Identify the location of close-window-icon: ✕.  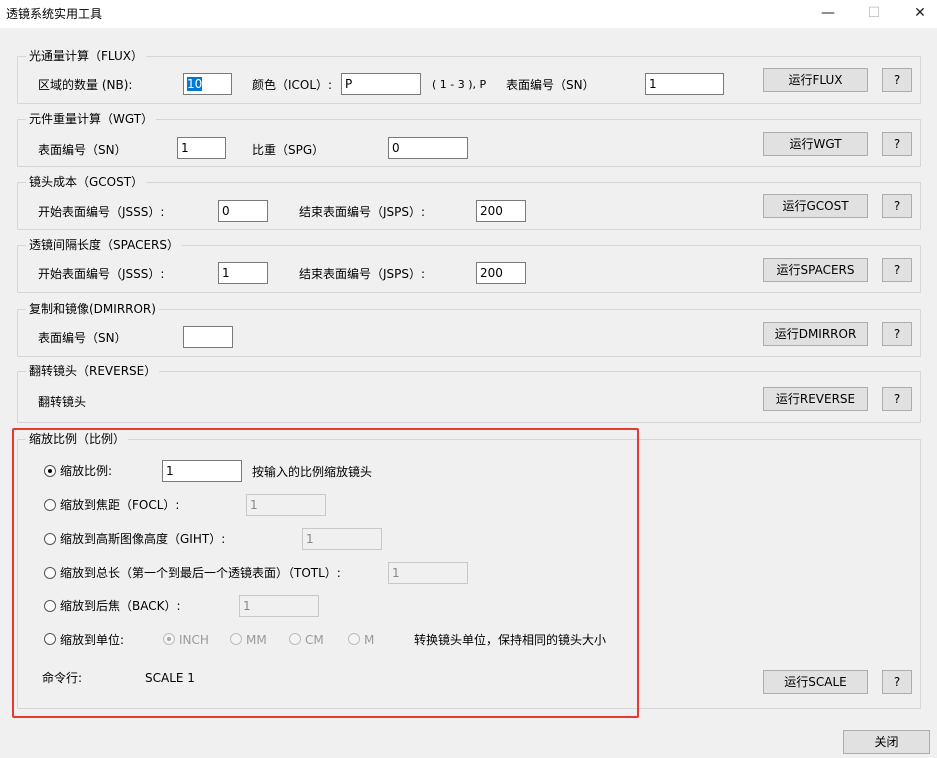
(917, 14).